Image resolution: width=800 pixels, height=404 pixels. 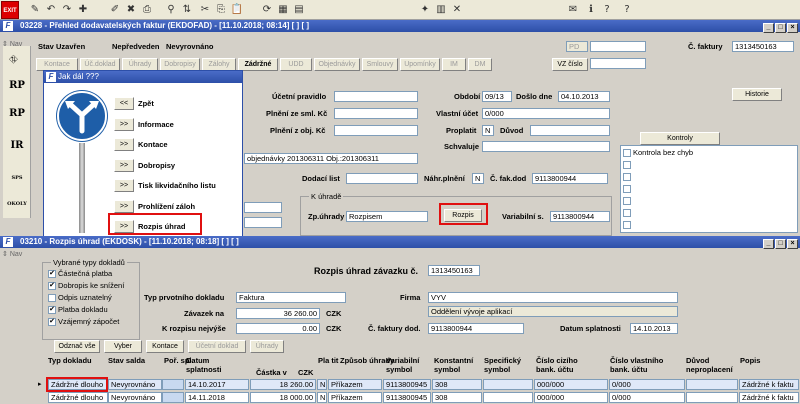 I want to click on zavazek-field: 36 260.00, so click(x=278, y=313).